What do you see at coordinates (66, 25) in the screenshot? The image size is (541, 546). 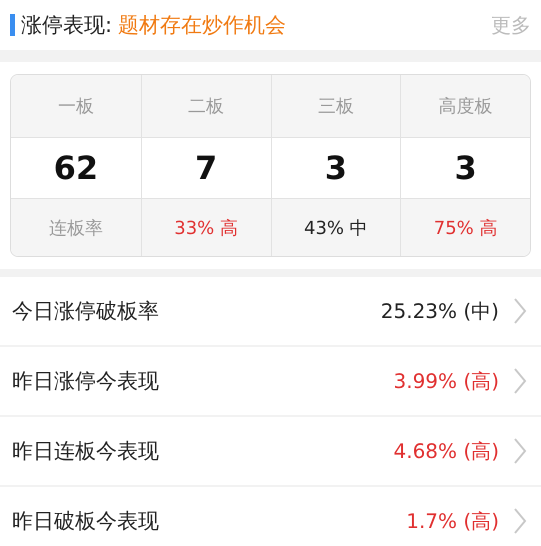 I see `section-title: 涨停表现:` at bounding box center [66, 25].